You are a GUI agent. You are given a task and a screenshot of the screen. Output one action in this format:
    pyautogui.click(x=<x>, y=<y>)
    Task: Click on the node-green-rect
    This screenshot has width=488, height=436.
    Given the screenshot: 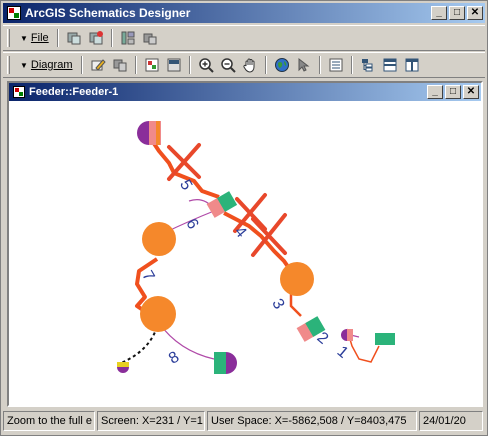 What is the action you would take?
    pyautogui.click(x=385, y=339)
    